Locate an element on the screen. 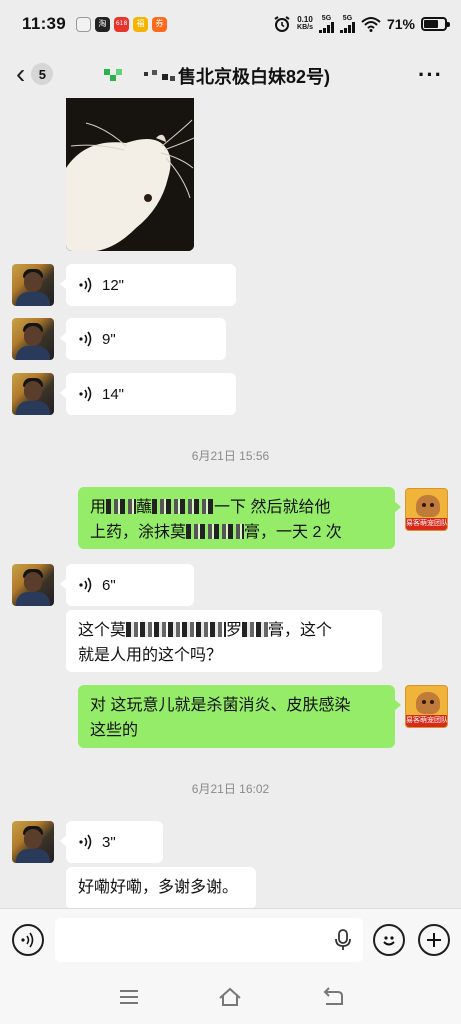 The width and height of the screenshot is (461, 1024). yellow-app-icon: 福 is located at coordinates (141, 24).